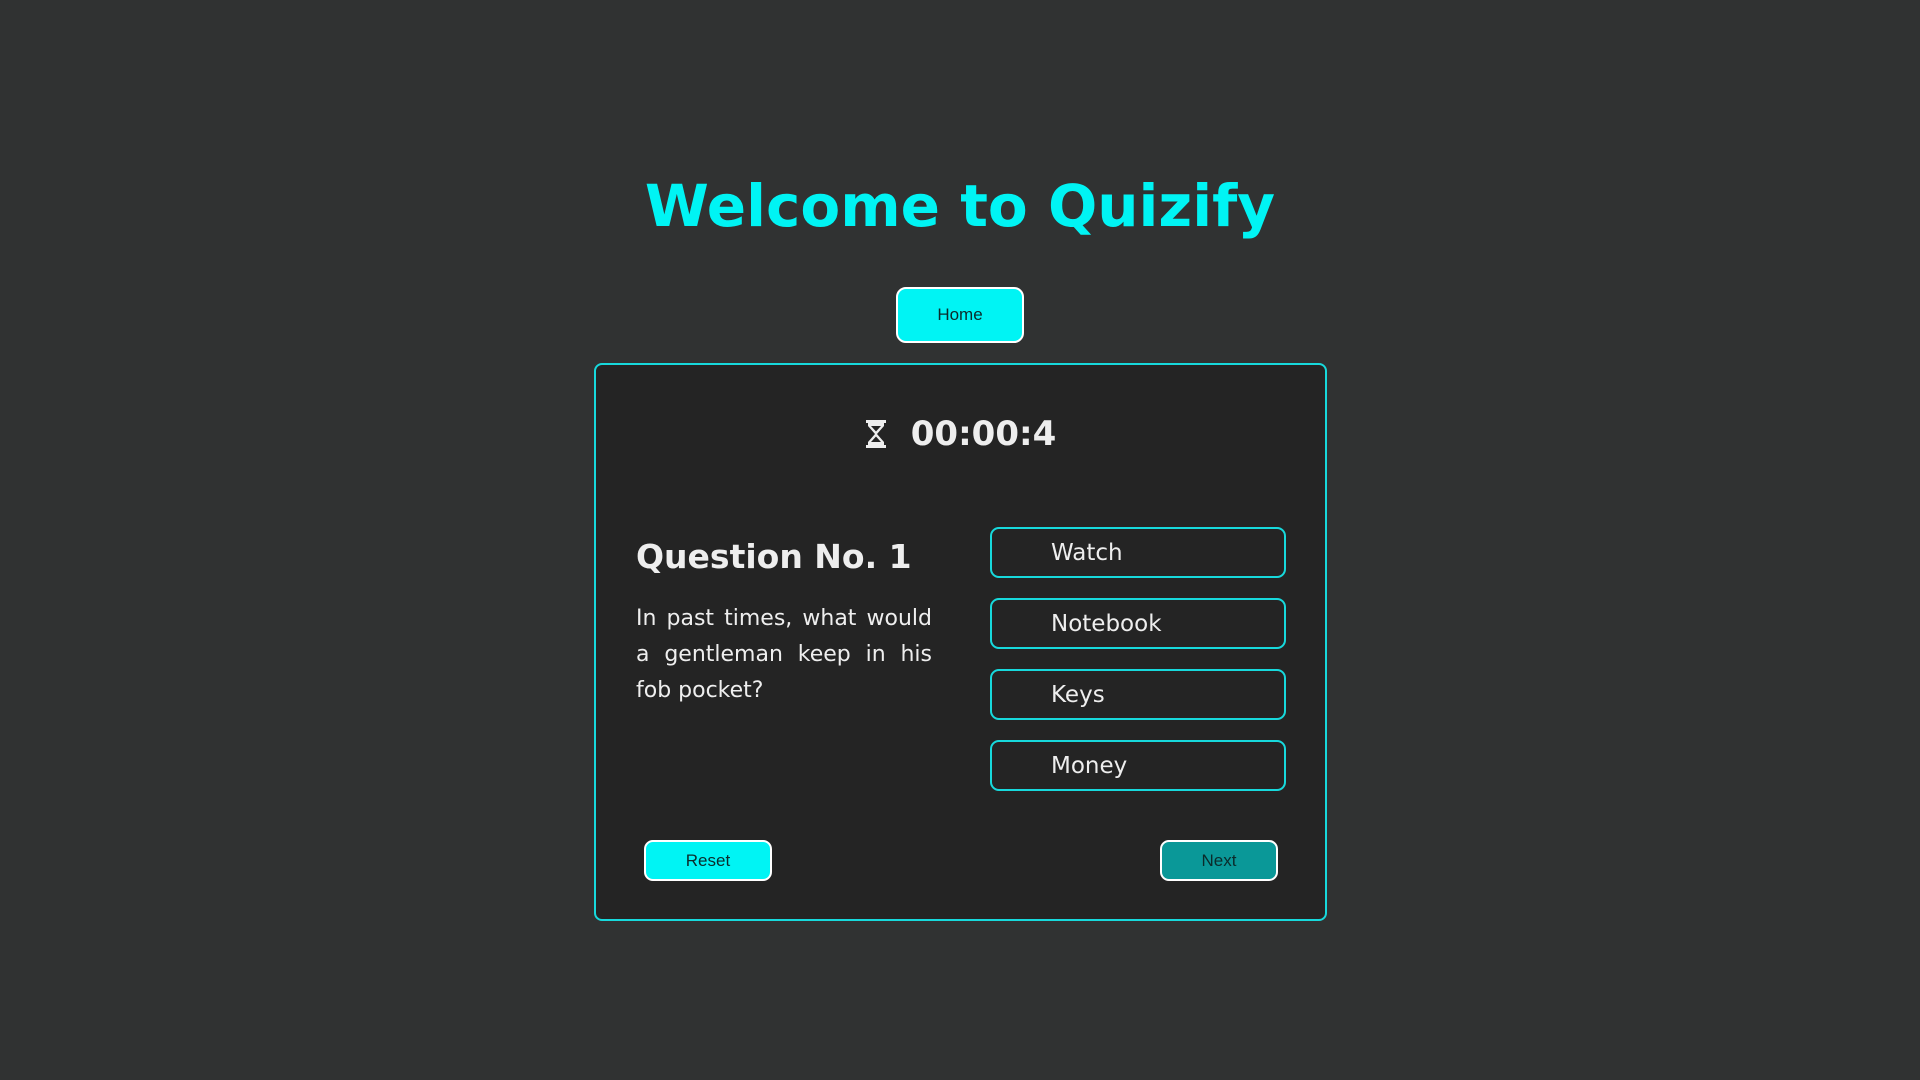  I want to click on home-button: Home, so click(960, 315).